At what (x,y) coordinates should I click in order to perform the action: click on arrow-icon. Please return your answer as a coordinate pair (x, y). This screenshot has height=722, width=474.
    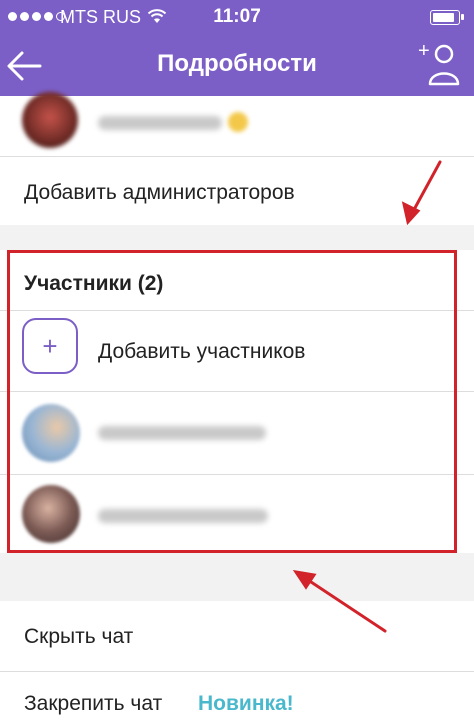
    Looking at the image, I should click on (343, 603).